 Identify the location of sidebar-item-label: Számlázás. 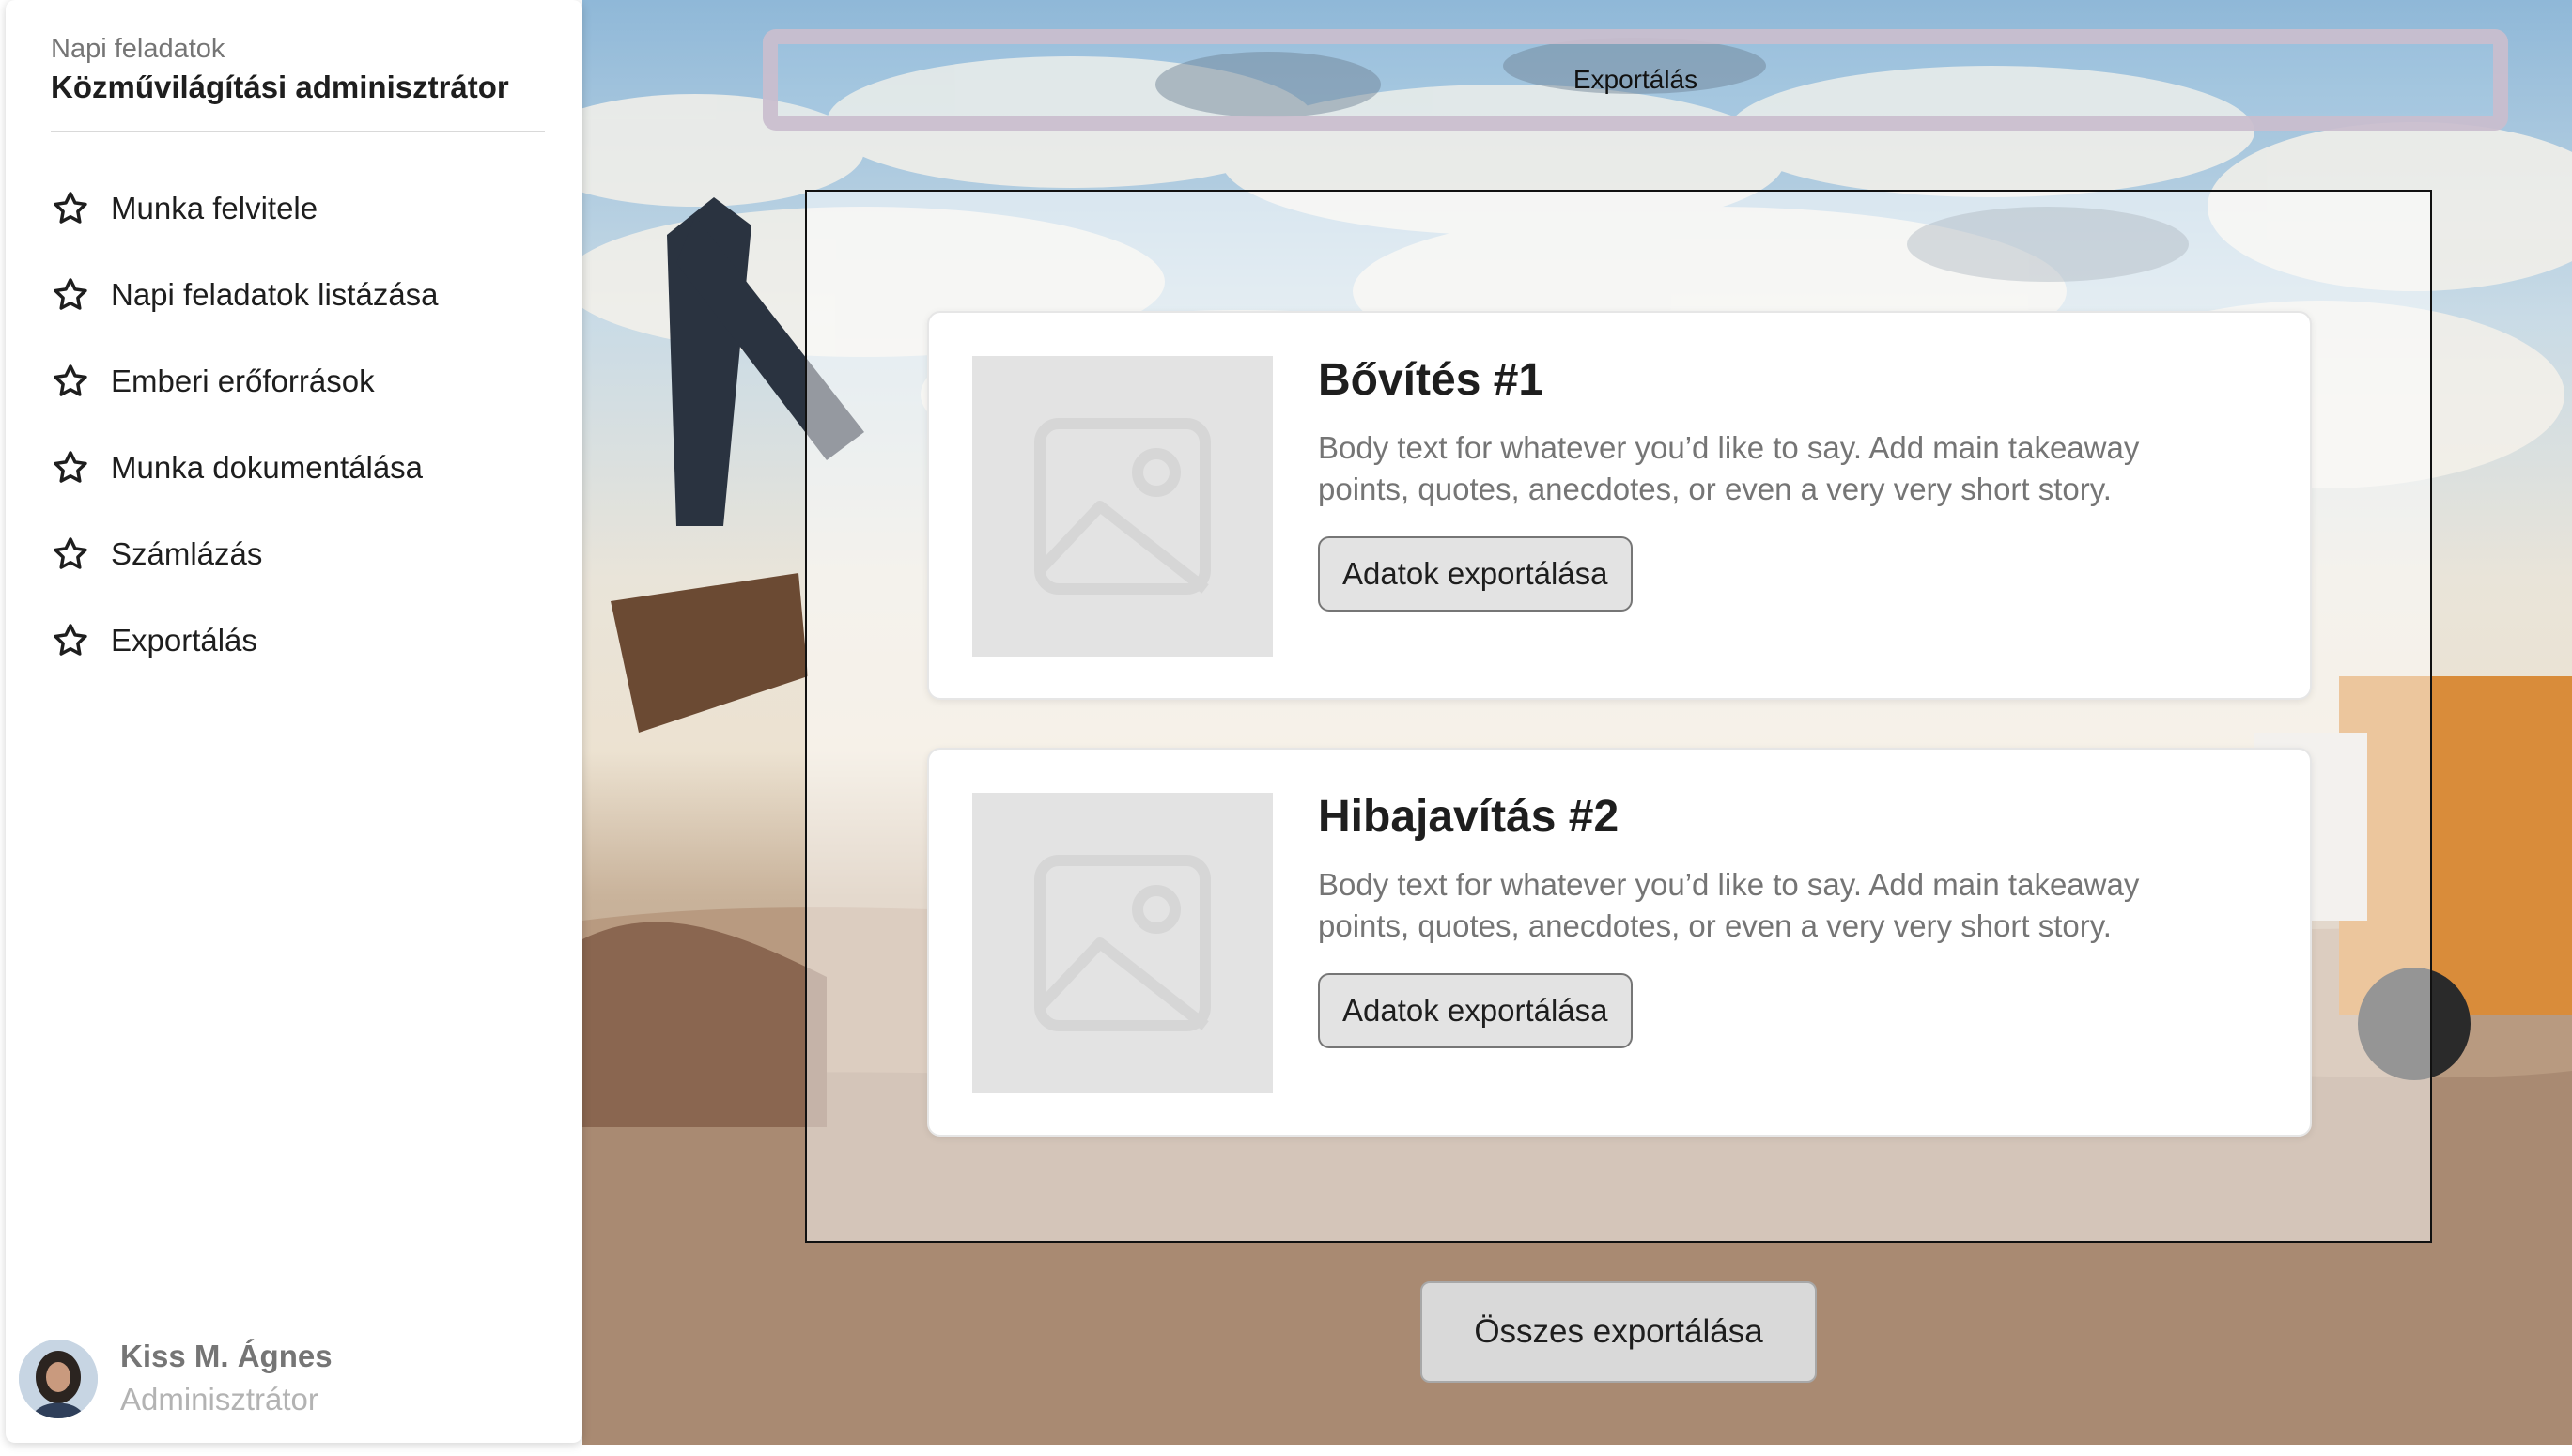
(187, 553).